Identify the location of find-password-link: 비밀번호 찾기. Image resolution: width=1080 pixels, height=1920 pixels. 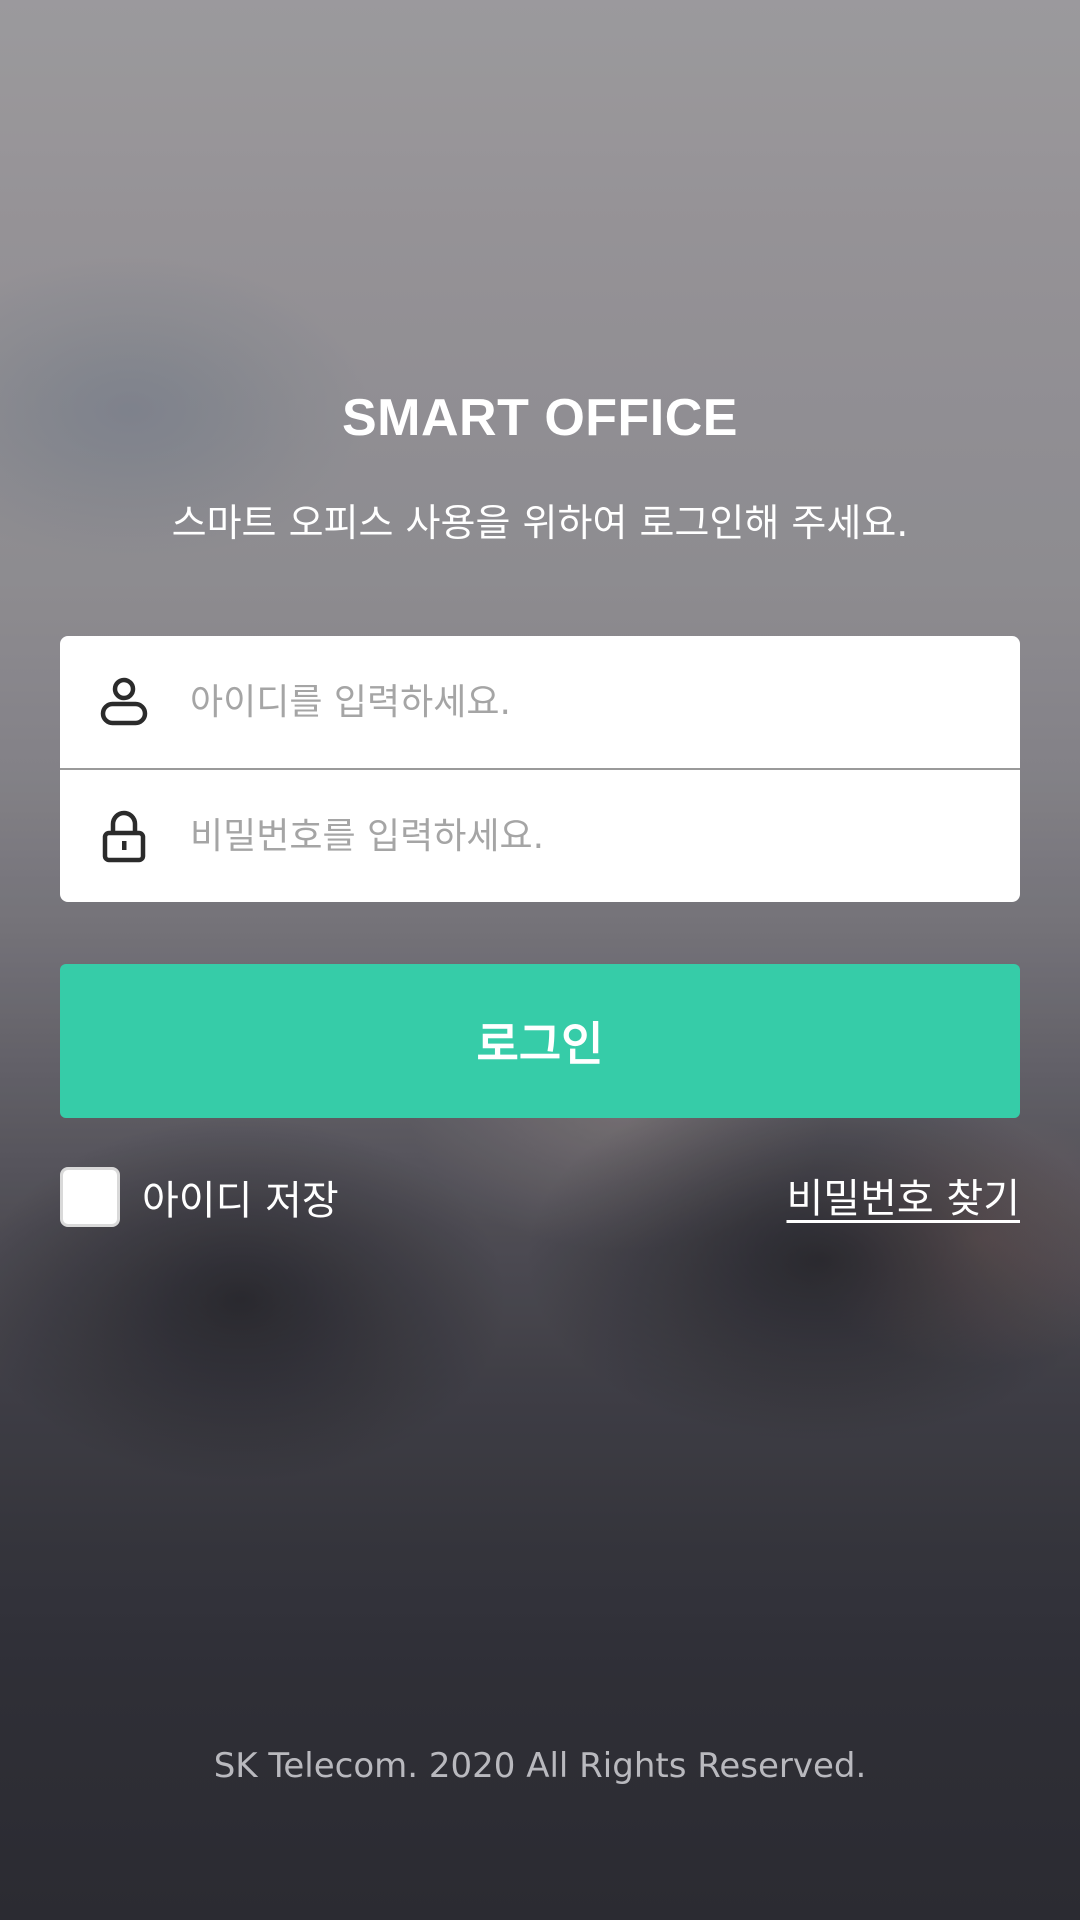
(903, 1195).